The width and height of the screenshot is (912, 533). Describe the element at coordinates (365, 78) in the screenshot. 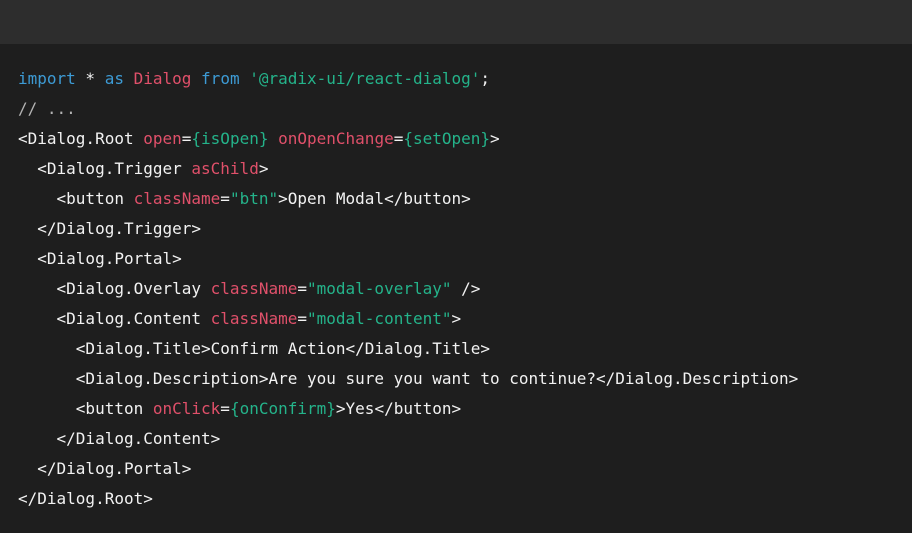

I see `code-token-str: '@radix-ui/react-dialog'` at that location.